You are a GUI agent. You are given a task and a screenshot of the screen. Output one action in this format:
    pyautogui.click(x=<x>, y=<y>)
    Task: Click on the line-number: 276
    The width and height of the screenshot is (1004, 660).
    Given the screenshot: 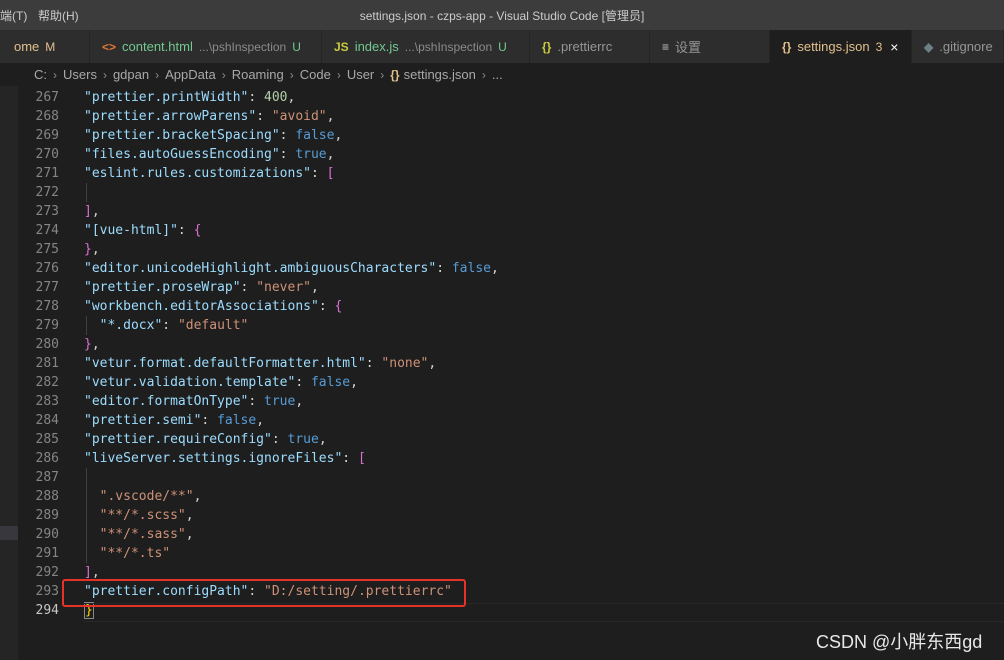 What is the action you would take?
    pyautogui.click(x=47, y=268)
    